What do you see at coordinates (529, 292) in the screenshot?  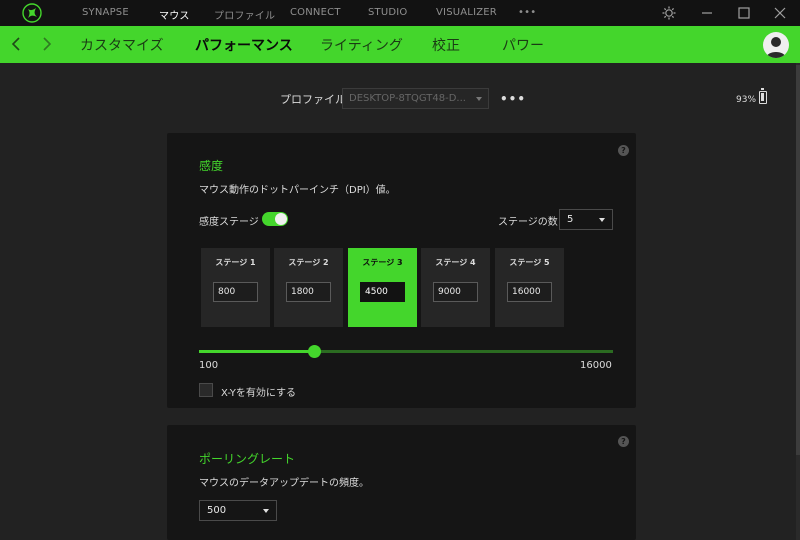 I see `dpi-stage-input: 16000` at bounding box center [529, 292].